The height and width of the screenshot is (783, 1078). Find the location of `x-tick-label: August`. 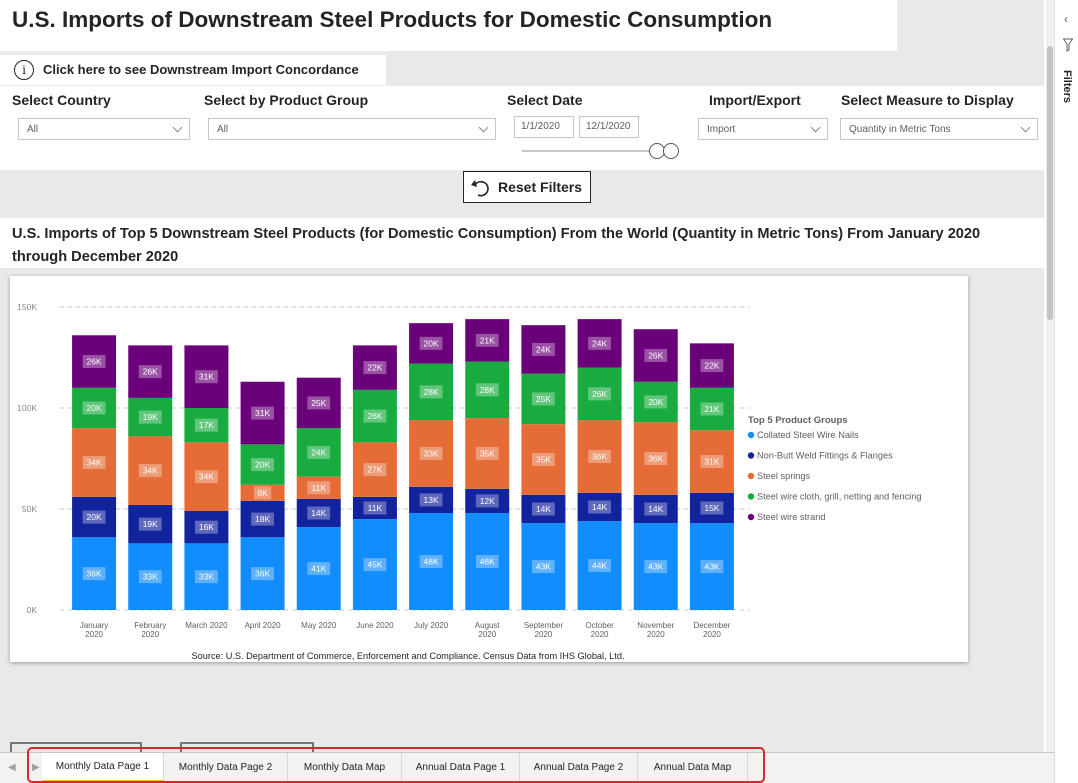

x-tick-label: August is located at coordinates (488, 625).